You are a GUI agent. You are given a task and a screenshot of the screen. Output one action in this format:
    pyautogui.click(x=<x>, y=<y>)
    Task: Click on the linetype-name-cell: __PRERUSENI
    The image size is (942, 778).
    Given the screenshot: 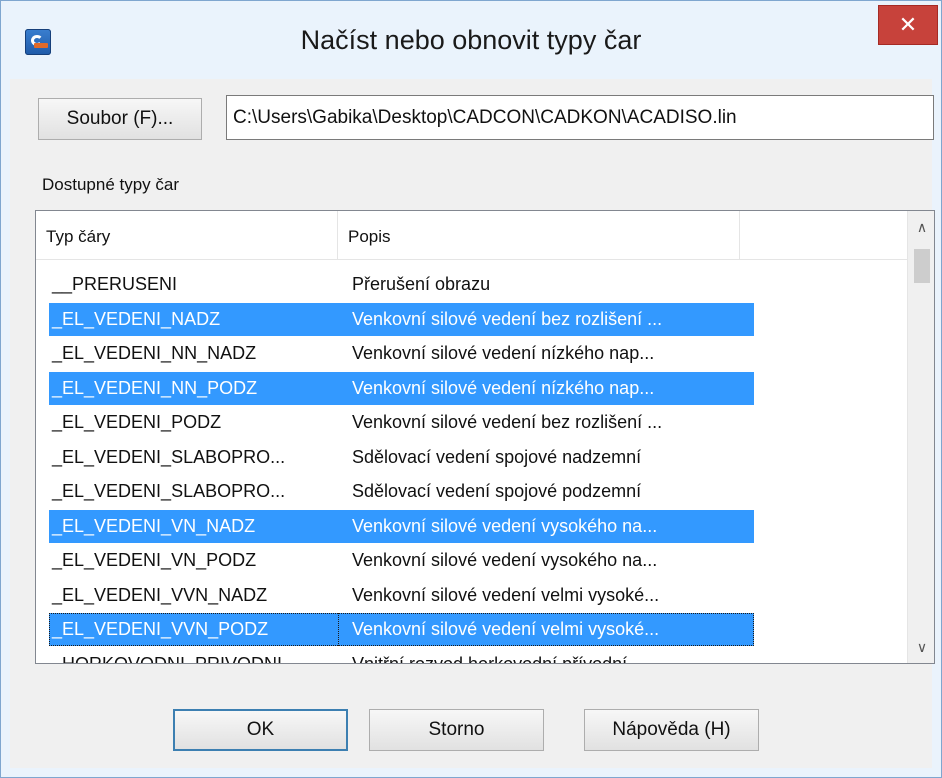 What is the action you would take?
    pyautogui.click(x=115, y=284)
    